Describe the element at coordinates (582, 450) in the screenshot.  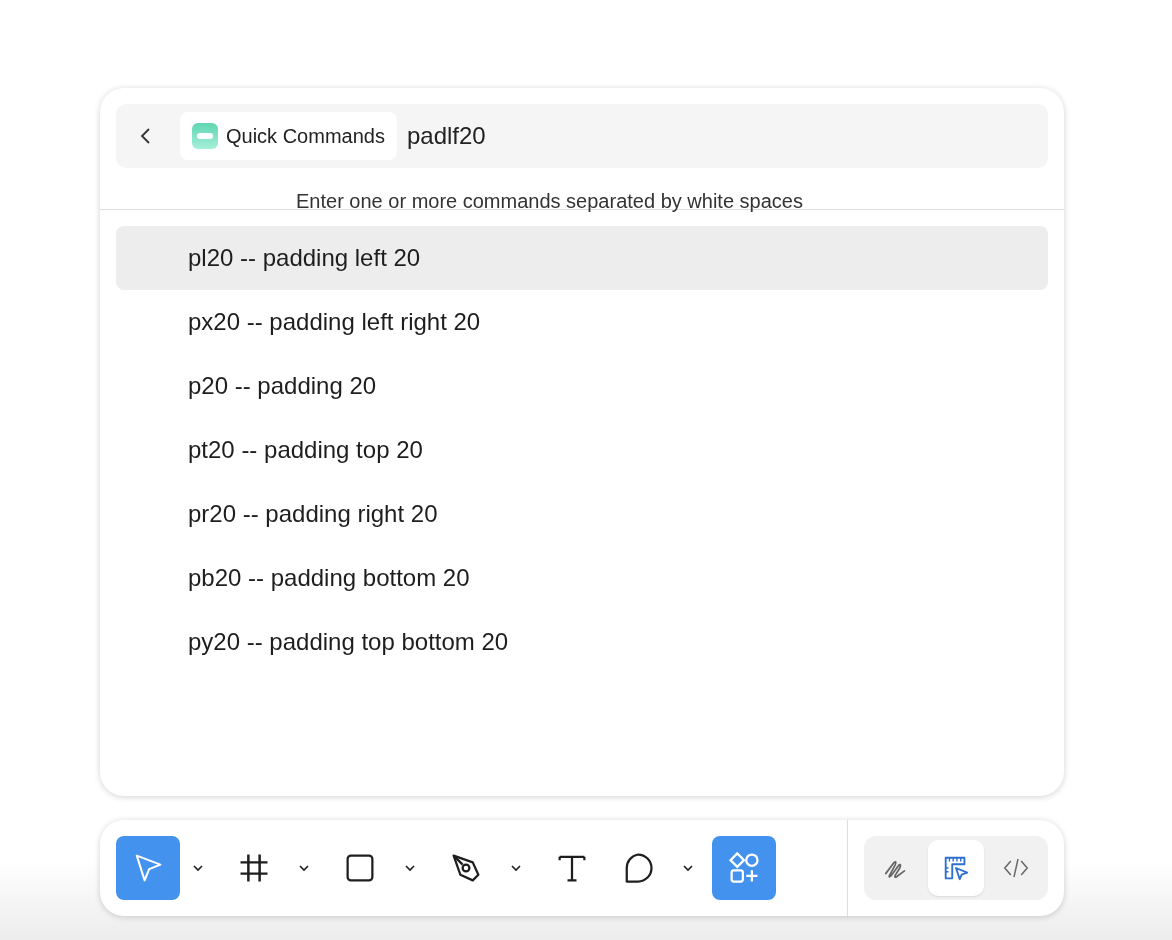
I see `command-suggestion: pt20 -- padding top 20` at that location.